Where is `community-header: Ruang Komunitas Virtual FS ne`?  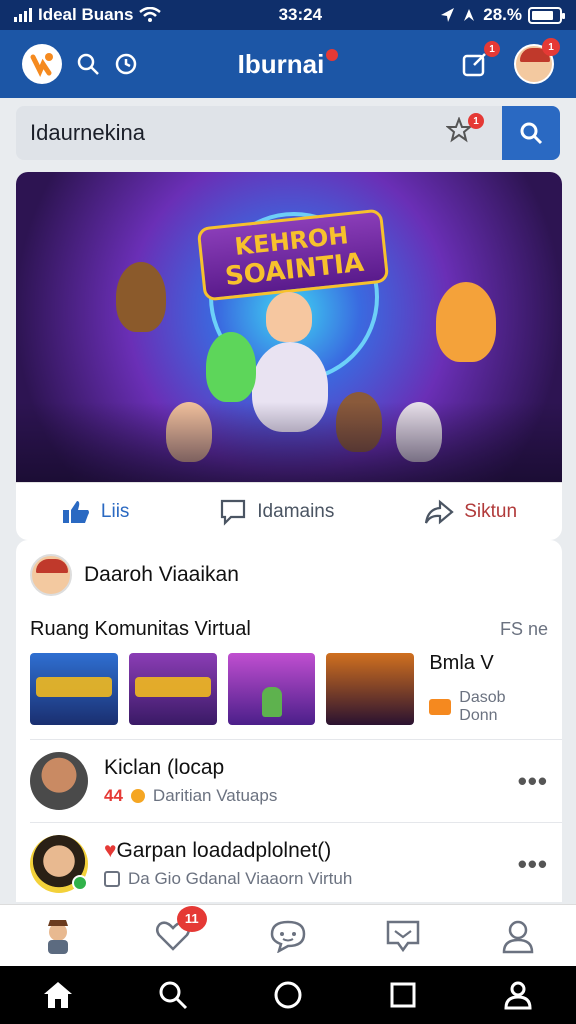 community-header: Ruang Komunitas Virtual FS ne is located at coordinates (289, 629).